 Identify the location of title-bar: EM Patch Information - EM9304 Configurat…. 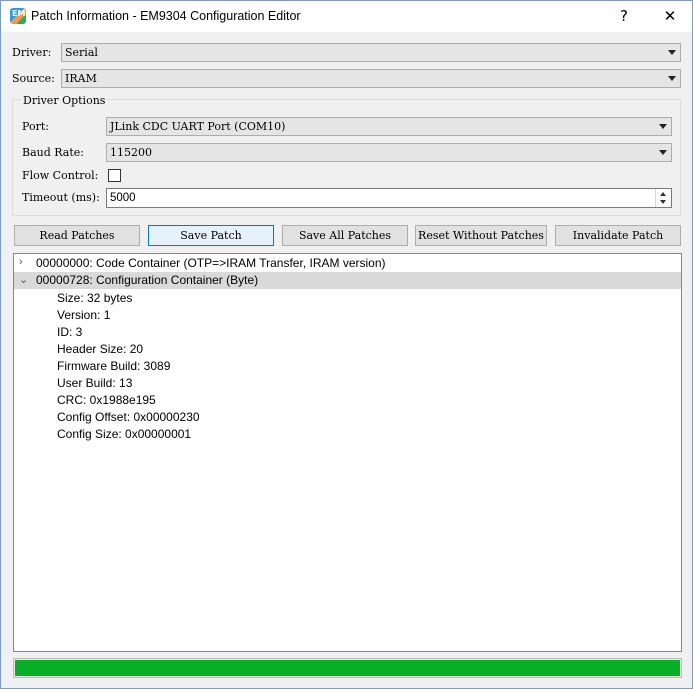
(346, 16).